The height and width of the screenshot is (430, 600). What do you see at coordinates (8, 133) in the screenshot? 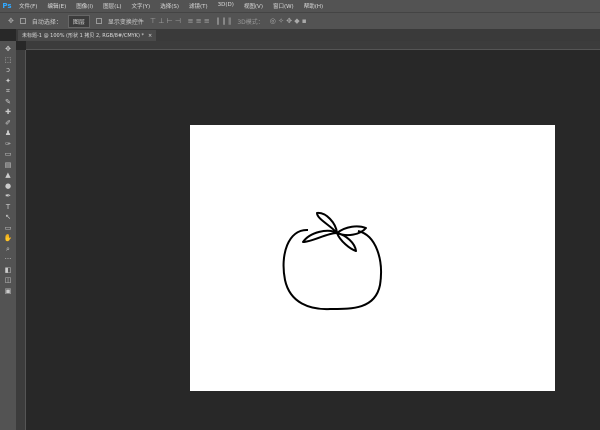
I see `stamp-tool-icon: ♟` at bounding box center [8, 133].